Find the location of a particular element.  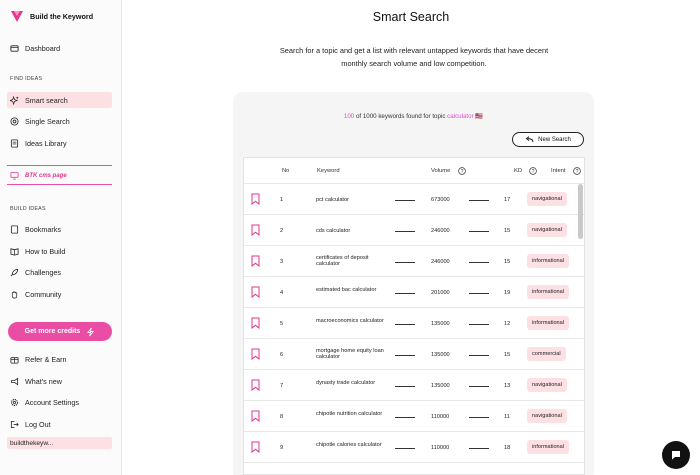

row-keyword: mortgage home equity loan calculator is located at coordinates (350, 354).